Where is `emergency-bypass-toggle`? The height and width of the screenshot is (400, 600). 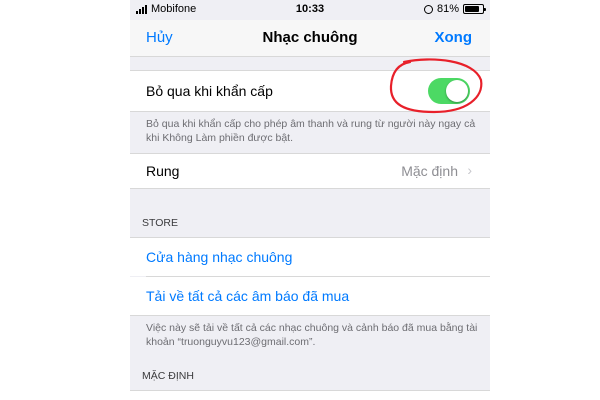 emergency-bypass-toggle is located at coordinates (449, 91).